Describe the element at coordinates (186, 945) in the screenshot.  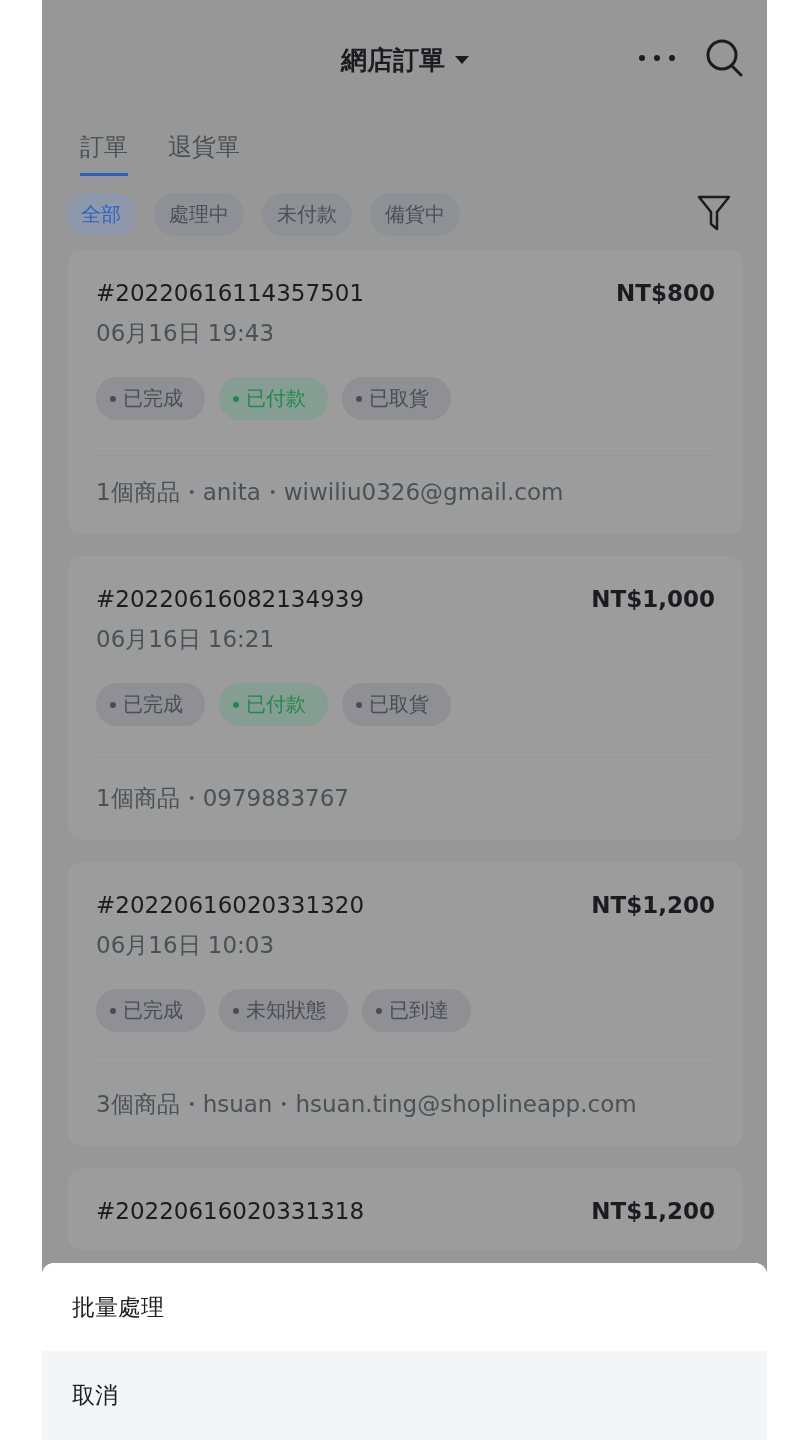
I see `order-date: 06月16日 10:03` at that location.